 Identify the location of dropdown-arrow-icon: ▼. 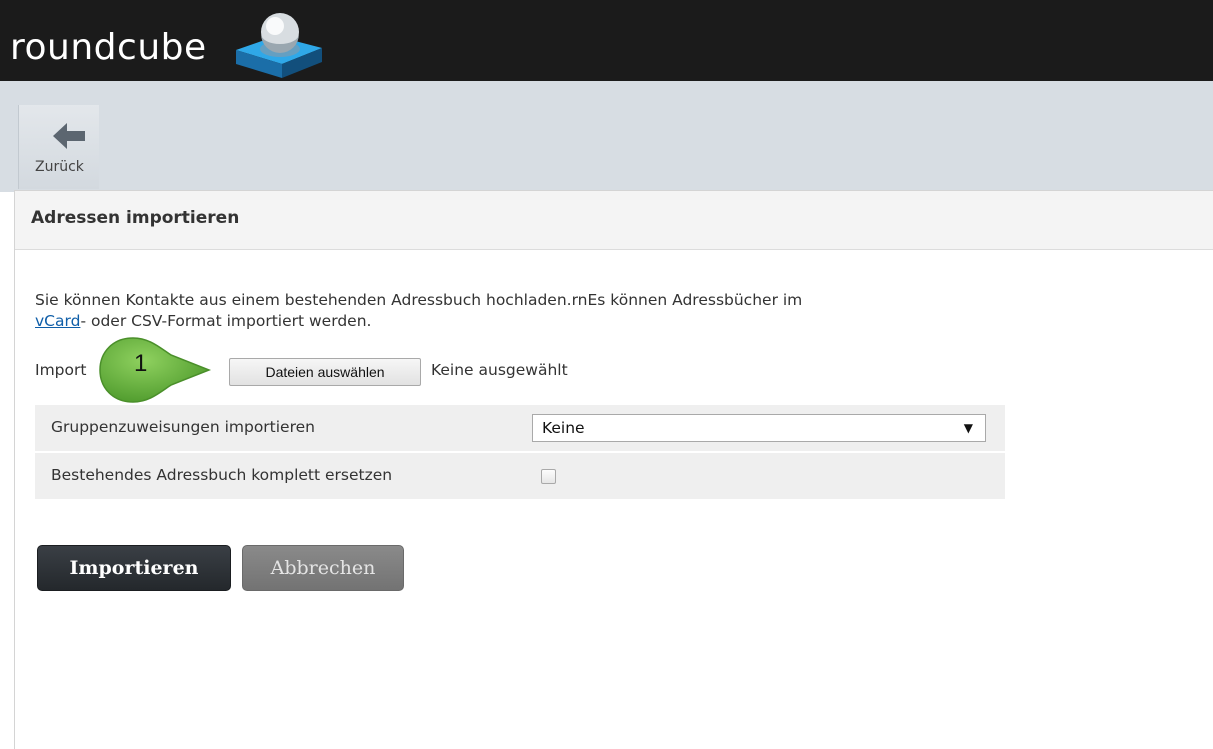
(968, 428).